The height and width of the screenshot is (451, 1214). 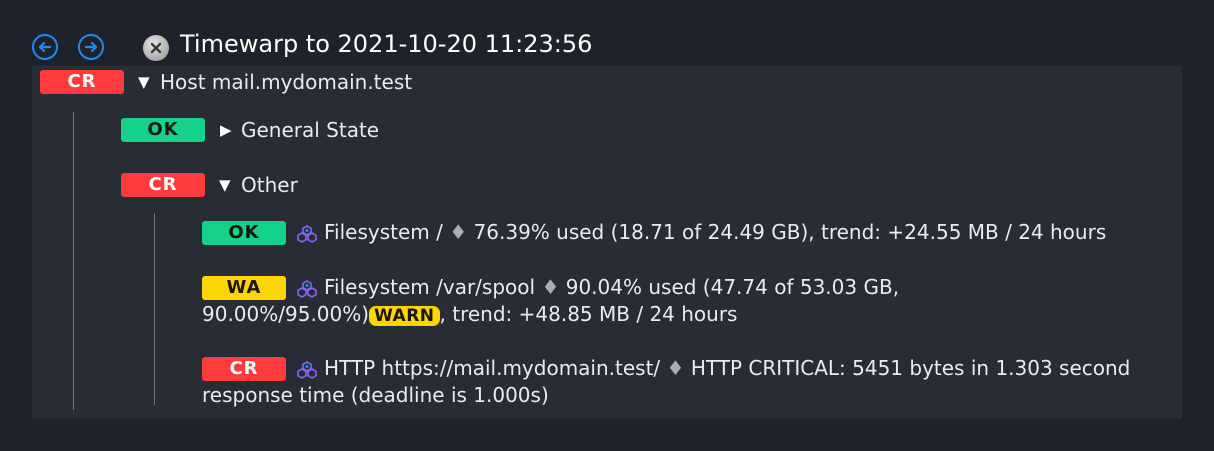 What do you see at coordinates (226, 130) in the screenshot?
I see `triangle-right-icon: ▶` at bounding box center [226, 130].